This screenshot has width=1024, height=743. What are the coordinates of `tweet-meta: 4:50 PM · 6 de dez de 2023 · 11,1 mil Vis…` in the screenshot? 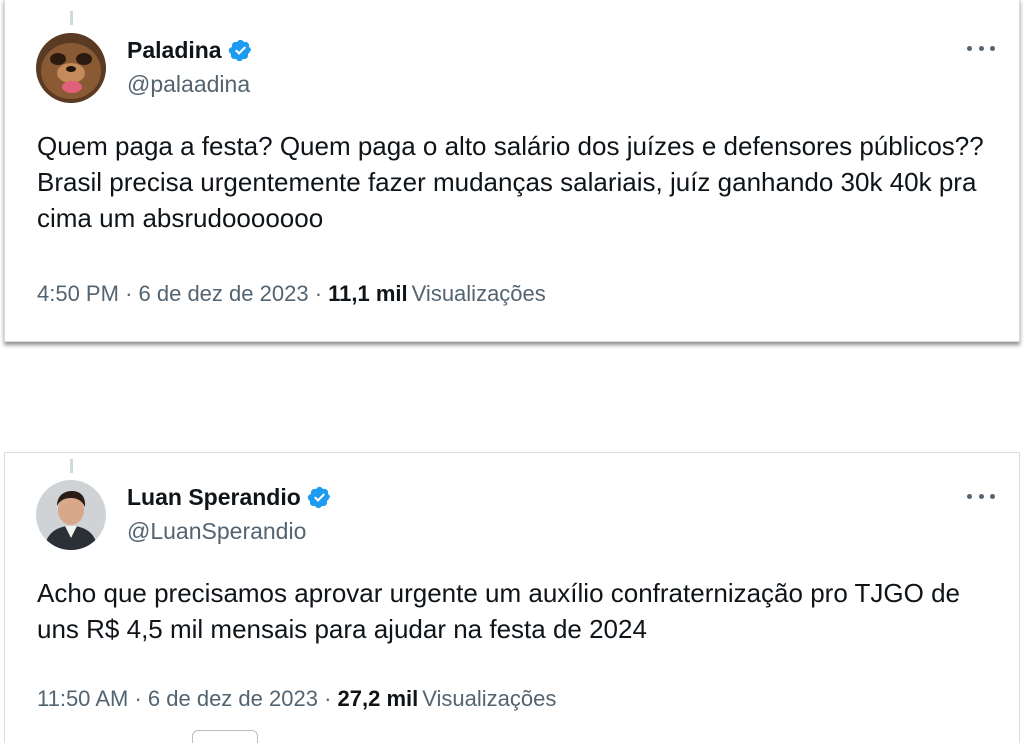 It's located at (291, 294).